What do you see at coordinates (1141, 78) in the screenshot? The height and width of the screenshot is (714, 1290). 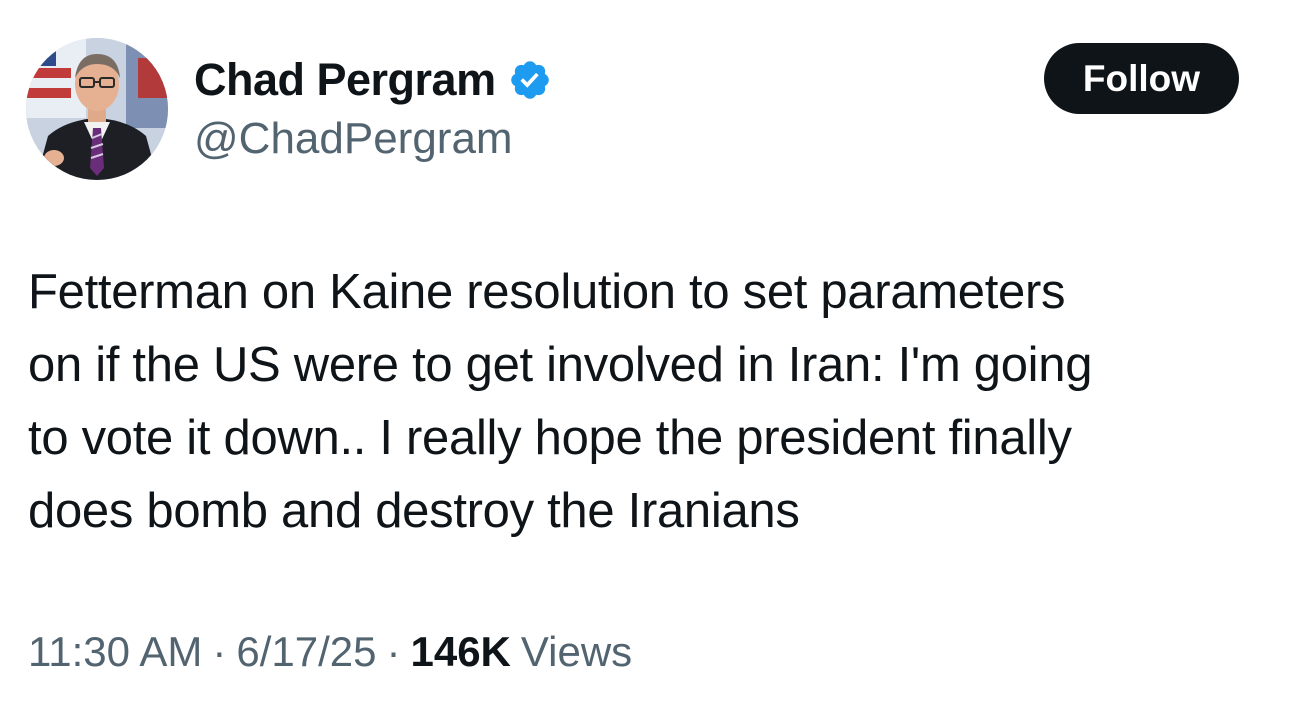 I see `follow-button: Follow` at bounding box center [1141, 78].